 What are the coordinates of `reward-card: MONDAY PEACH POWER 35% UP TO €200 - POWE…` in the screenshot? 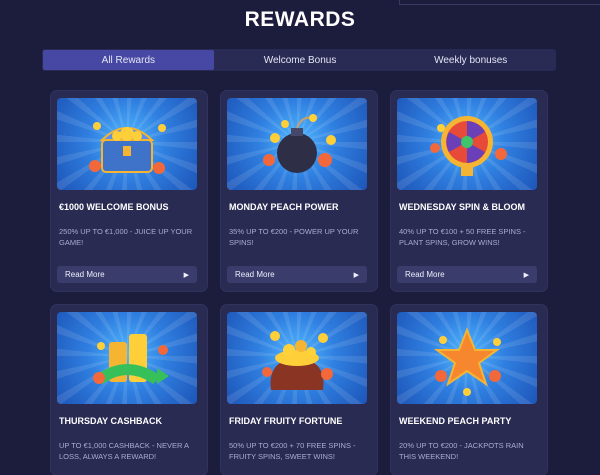 It's located at (299, 191).